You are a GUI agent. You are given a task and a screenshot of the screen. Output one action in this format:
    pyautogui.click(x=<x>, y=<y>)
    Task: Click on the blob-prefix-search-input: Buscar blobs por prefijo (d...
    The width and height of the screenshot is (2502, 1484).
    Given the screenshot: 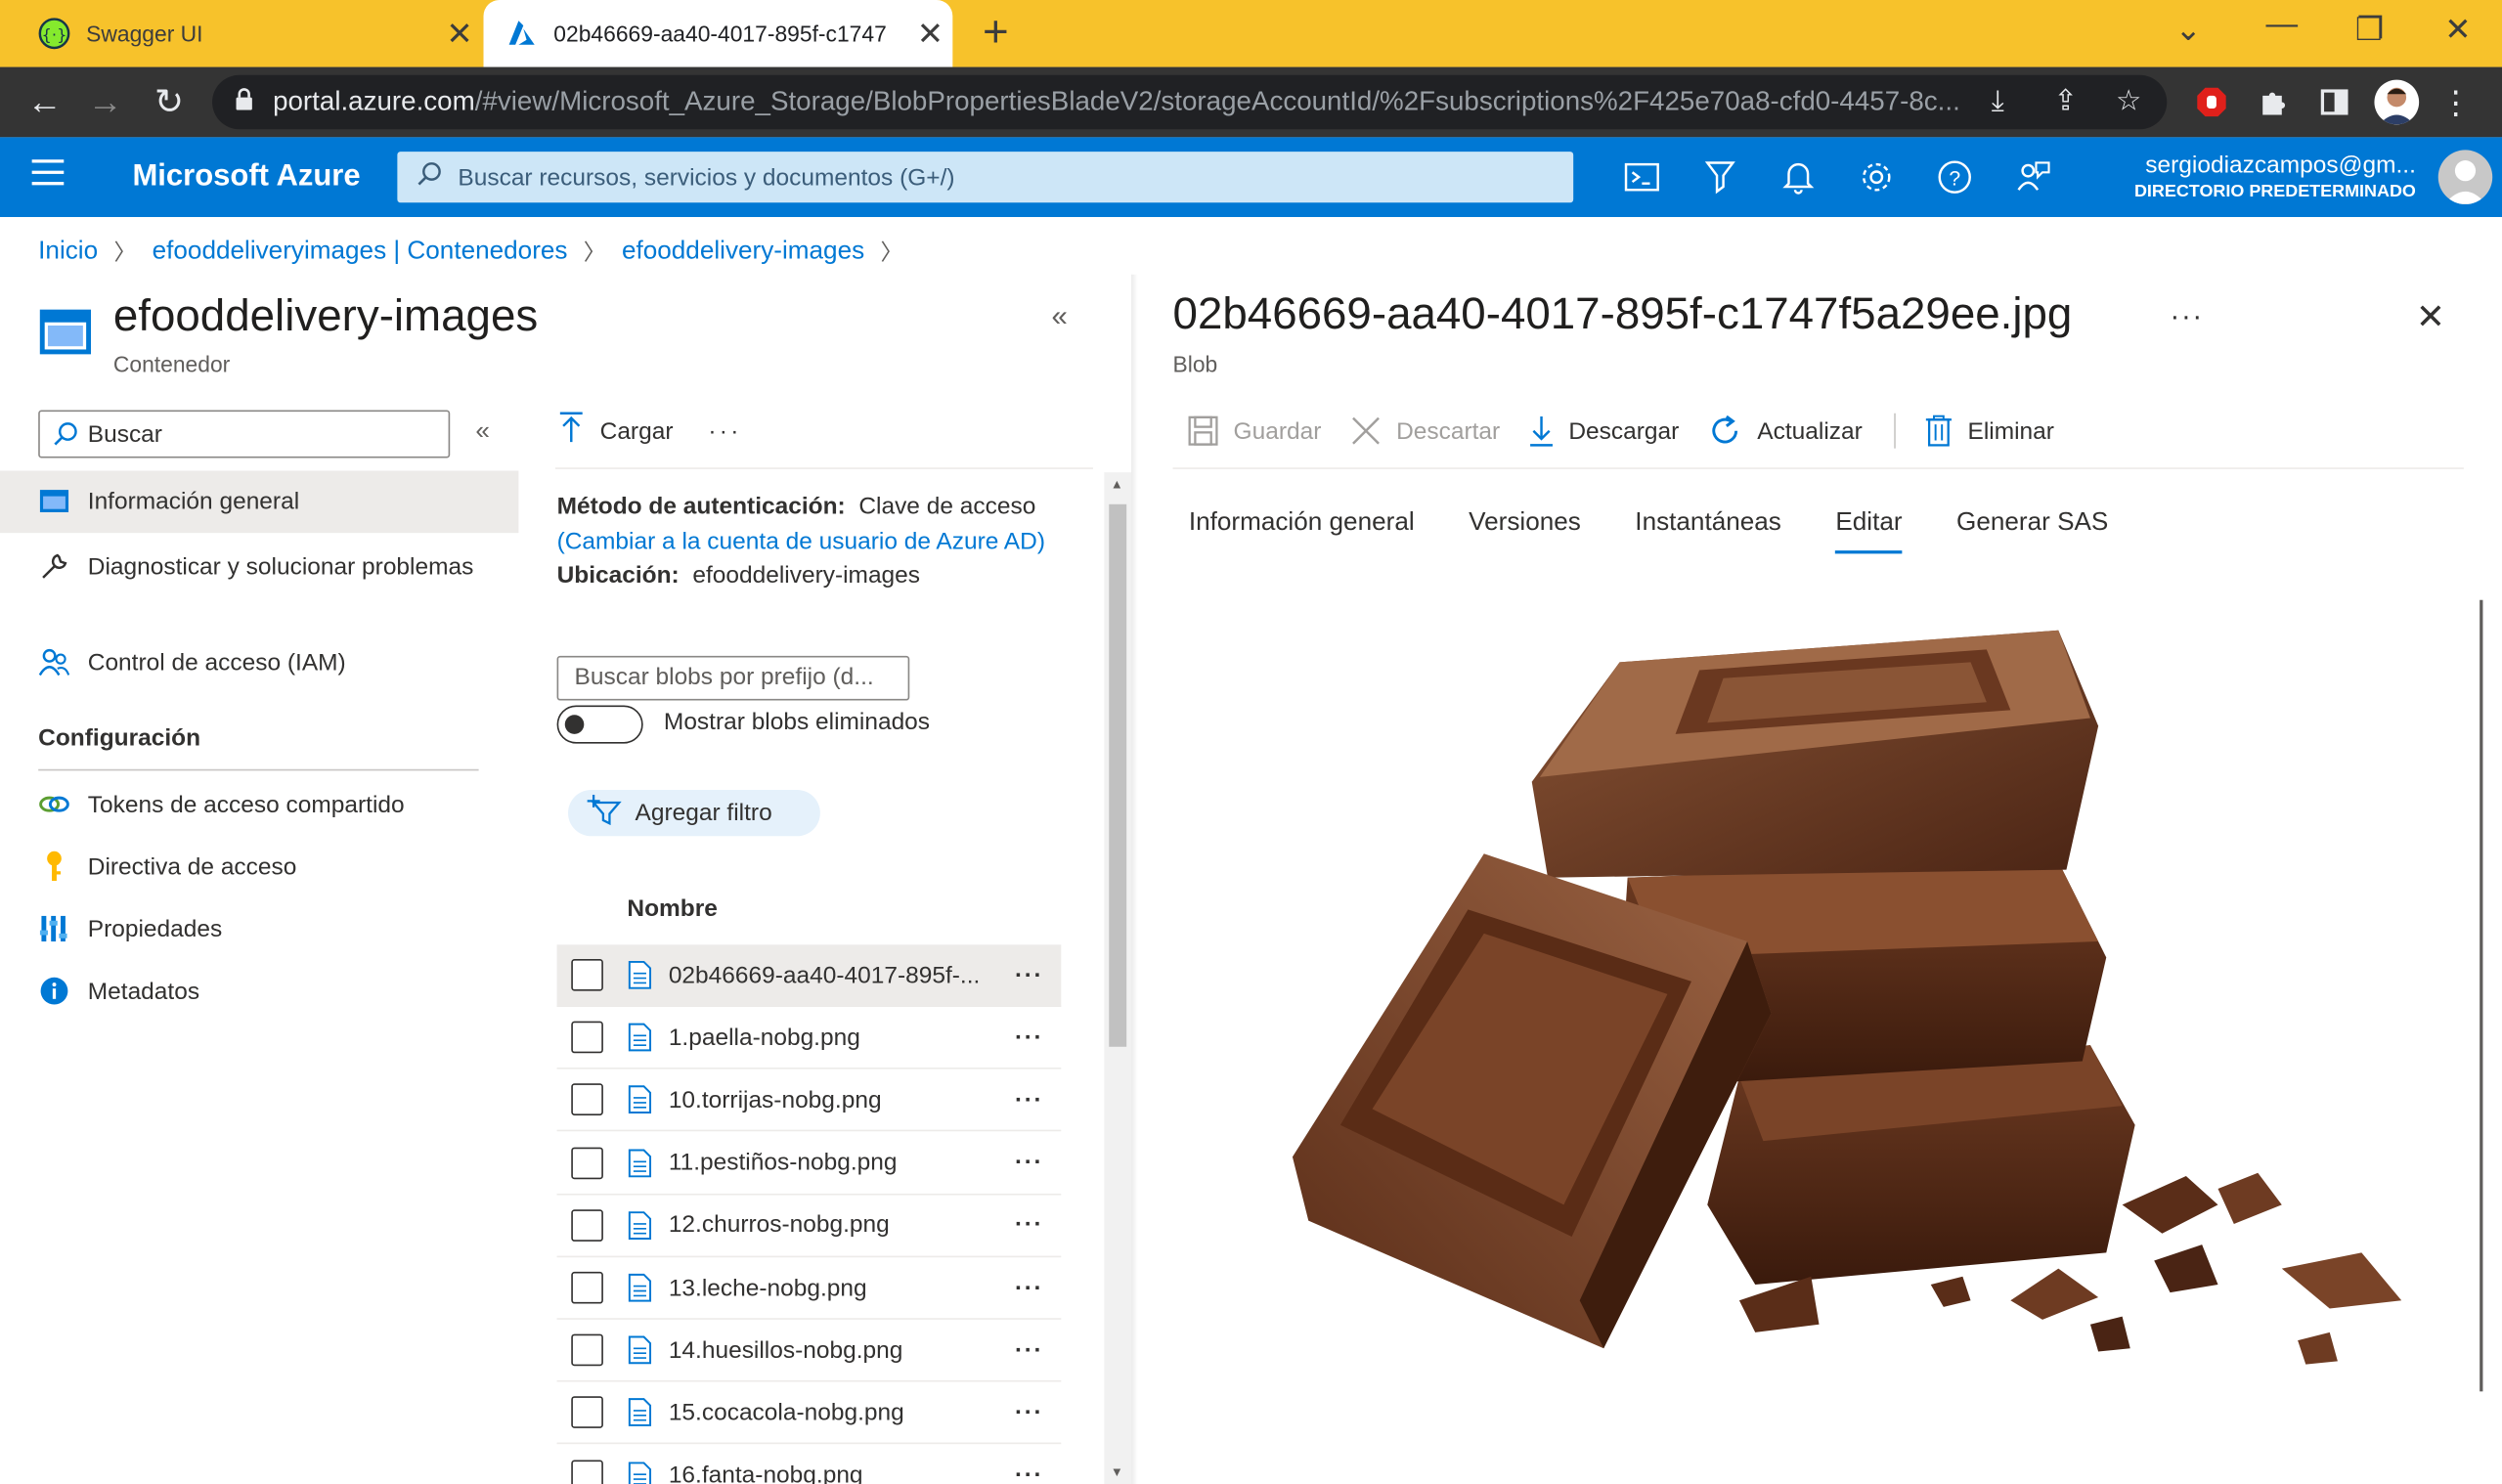 What is the action you would take?
    pyautogui.click(x=733, y=678)
    